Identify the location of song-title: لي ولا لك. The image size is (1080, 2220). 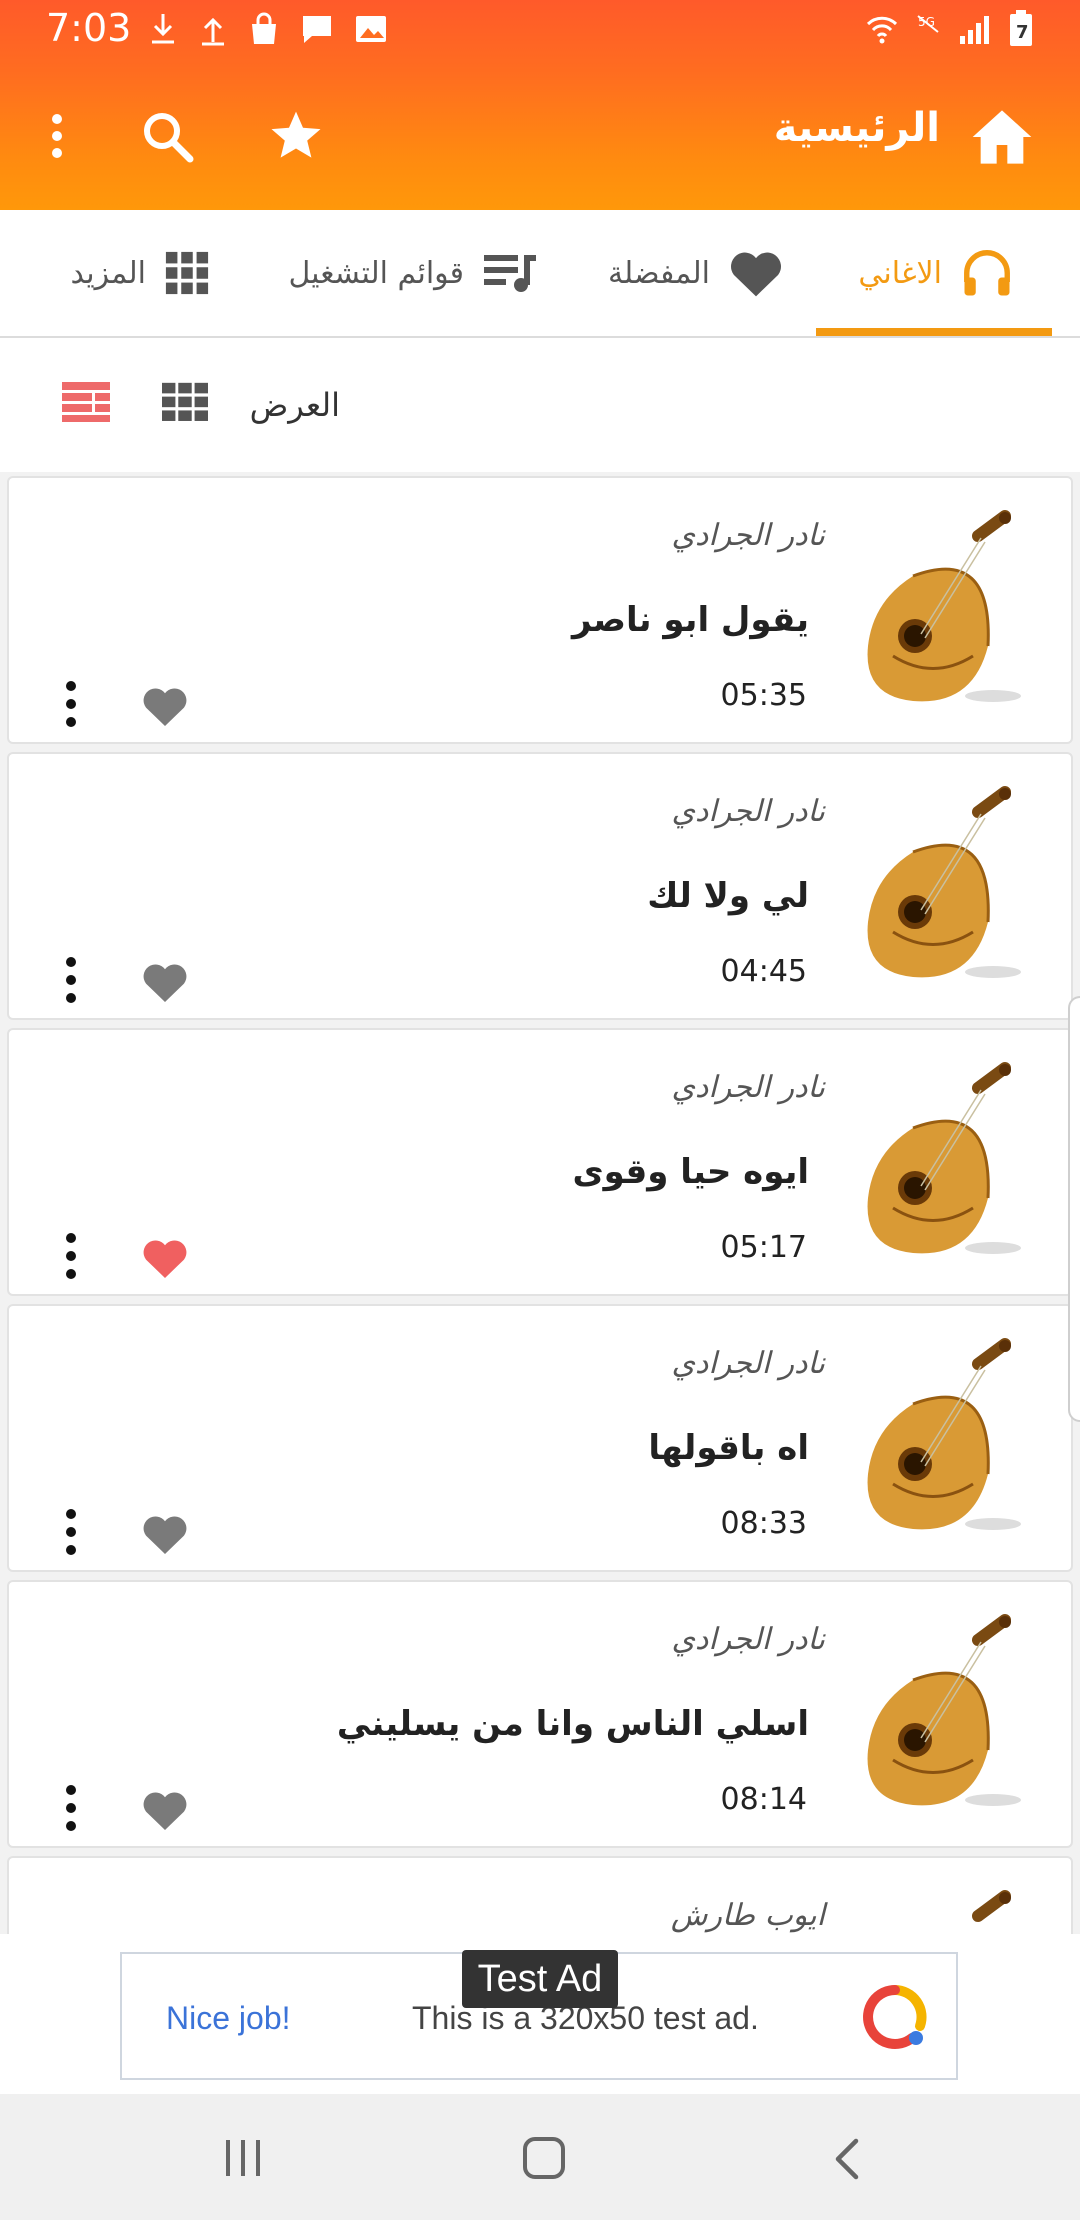
(728, 896).